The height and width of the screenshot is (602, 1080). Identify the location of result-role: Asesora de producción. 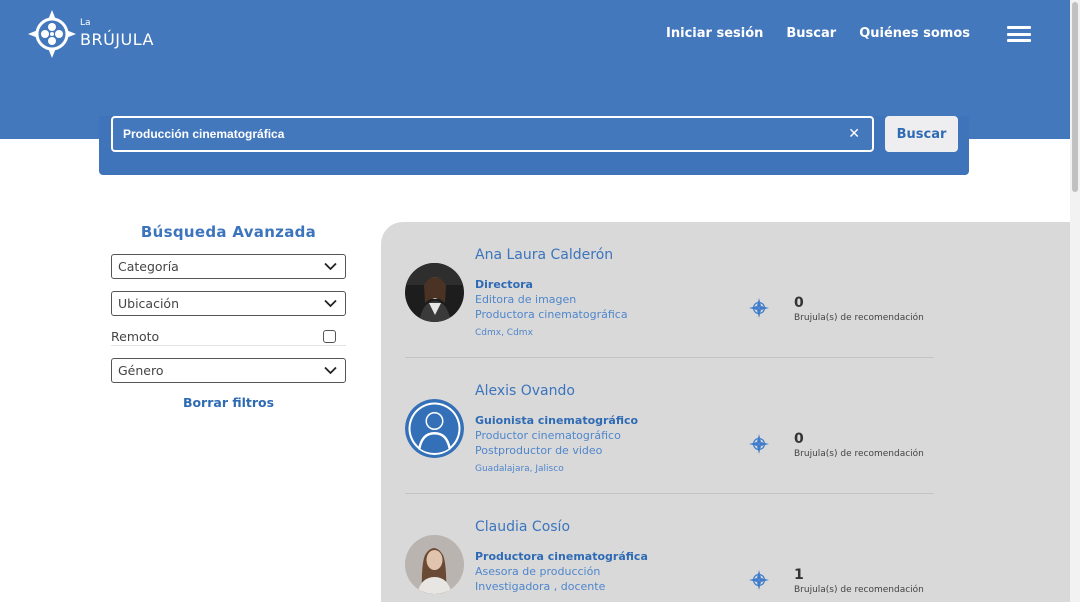
(538, 571).